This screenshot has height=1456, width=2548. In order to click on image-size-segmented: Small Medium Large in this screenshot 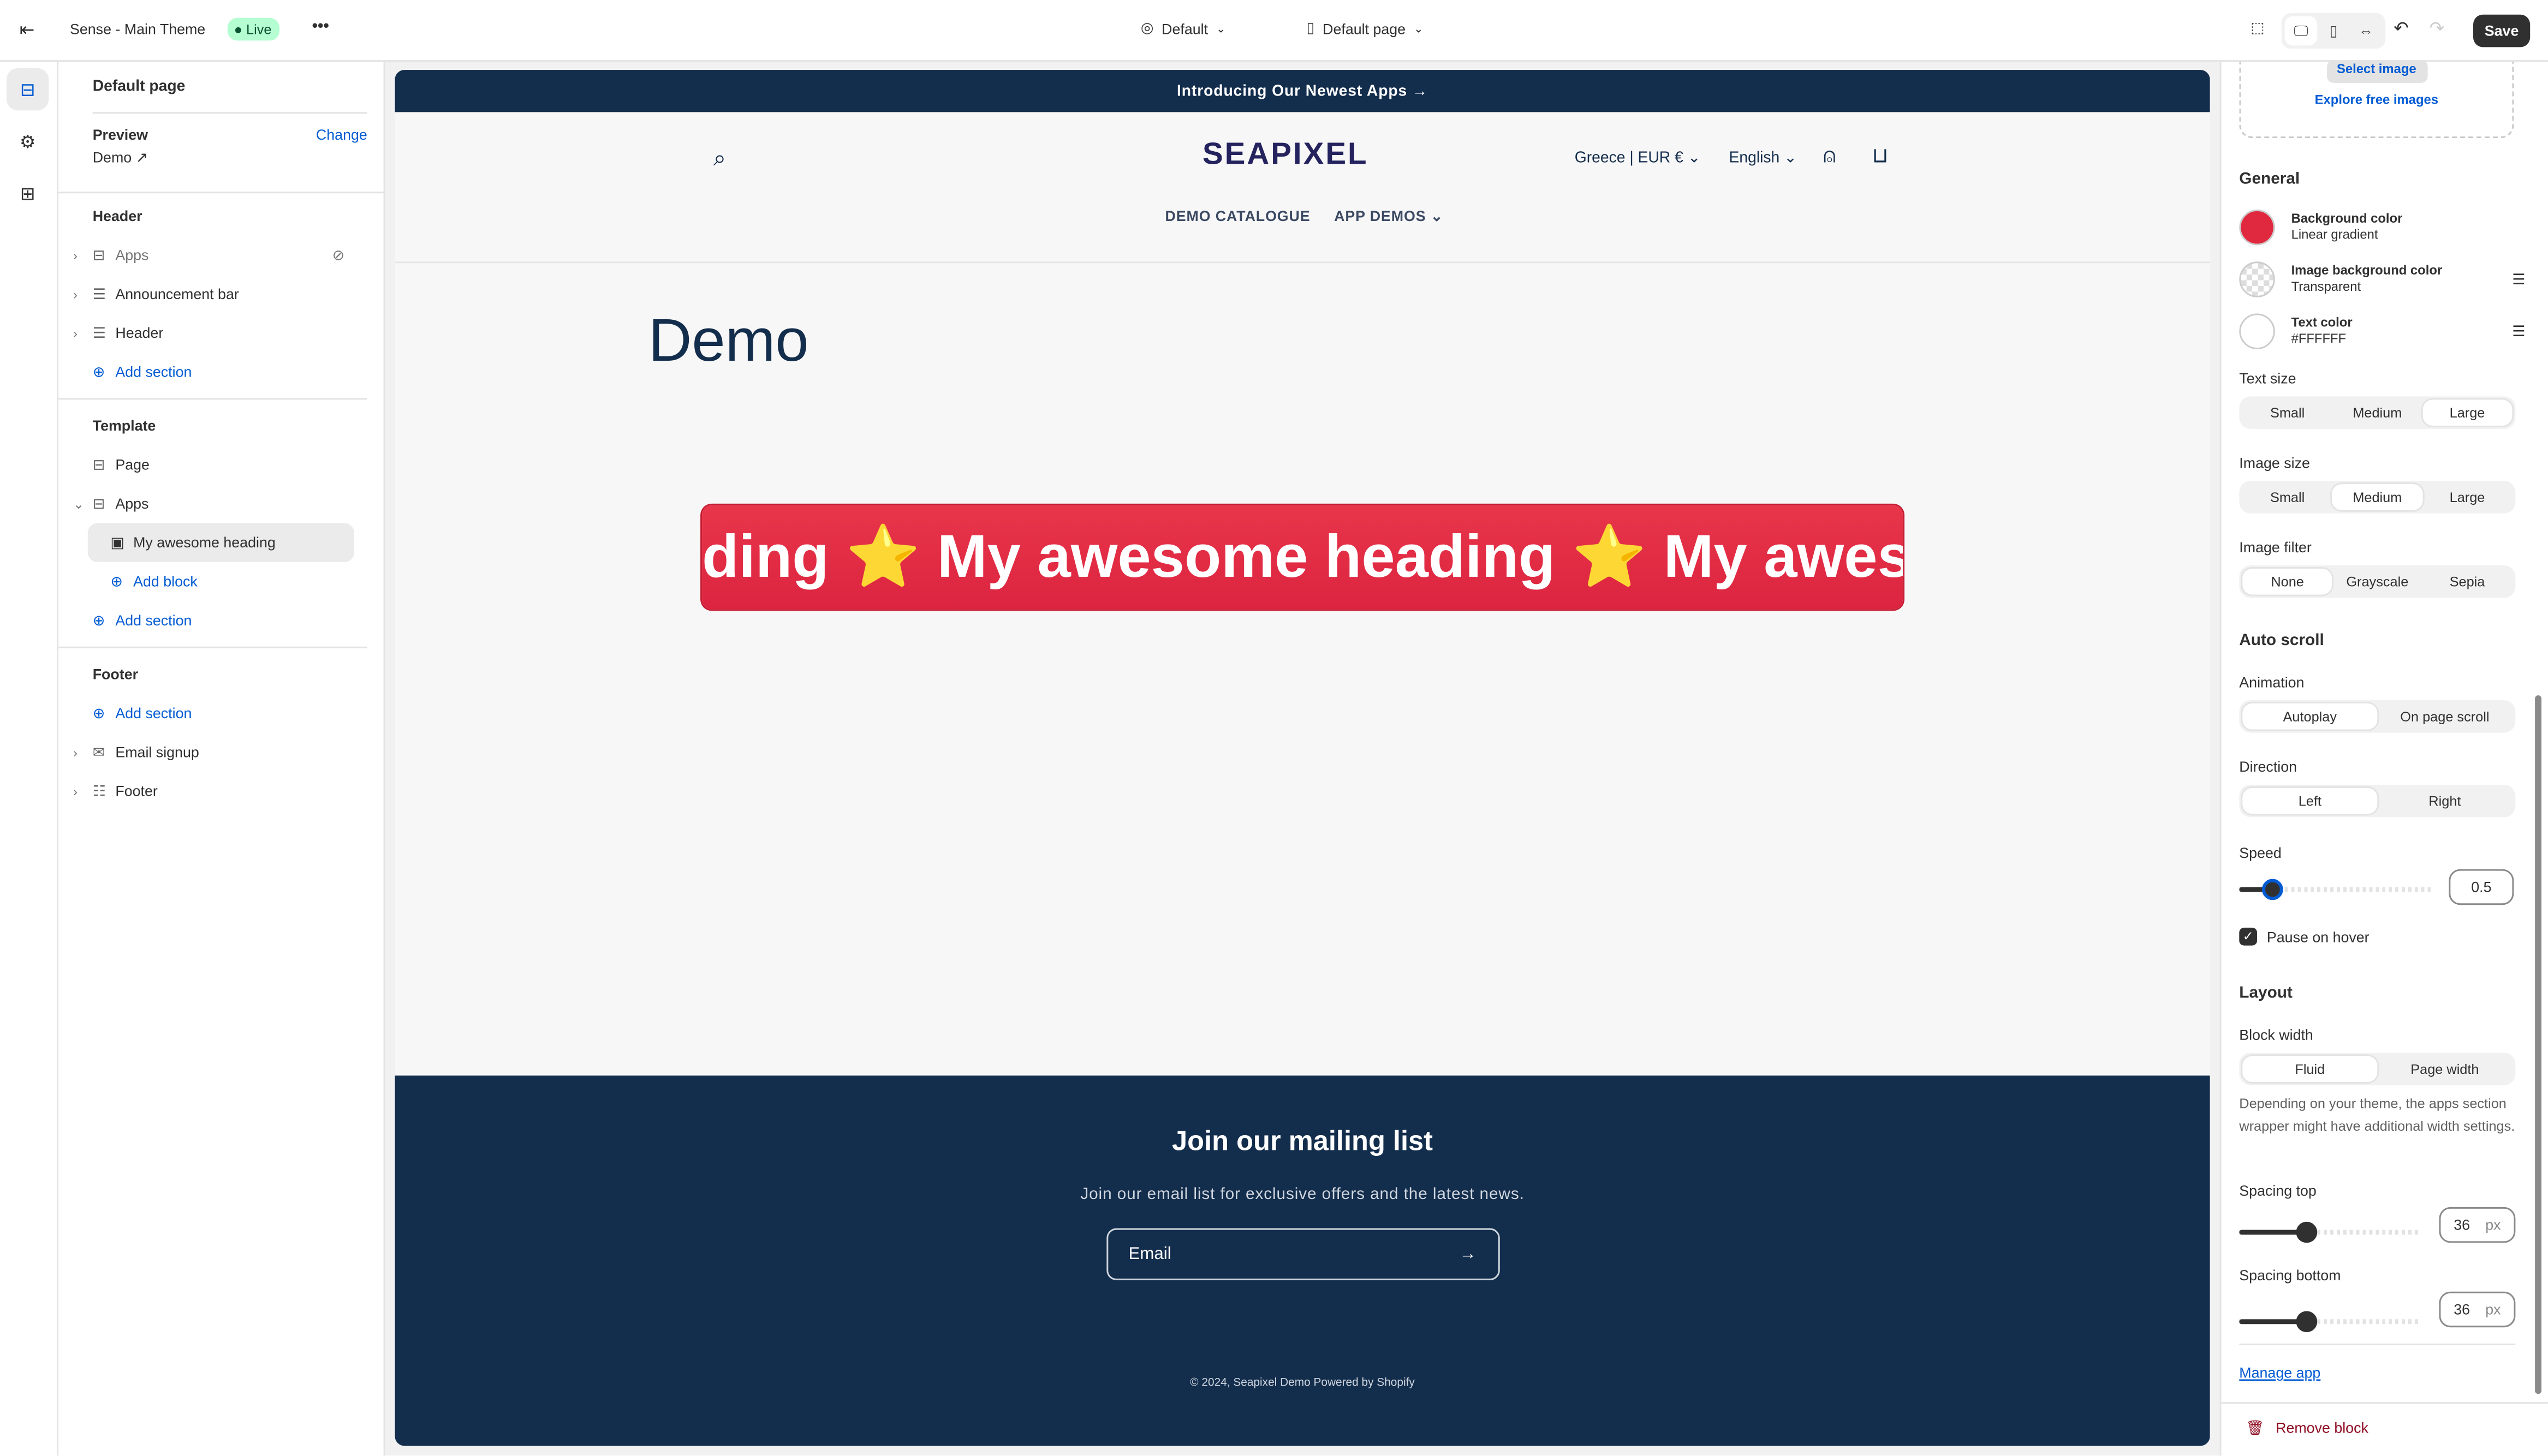, I will do `click(2377, 497)`.